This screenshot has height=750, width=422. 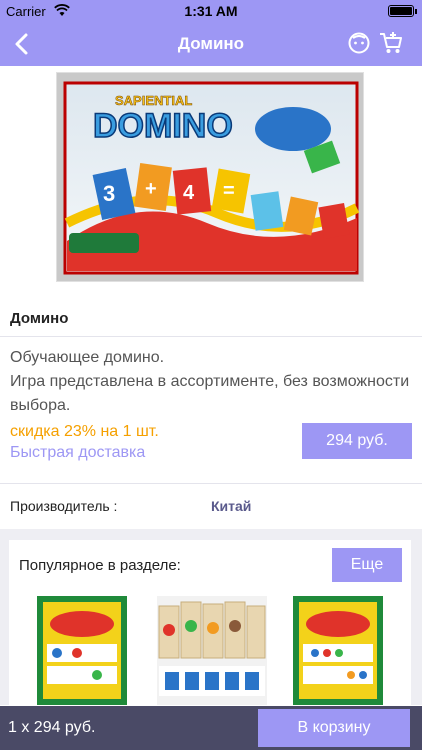 I want to click on clock: 1:31 AM, so click(x=211, y=11).